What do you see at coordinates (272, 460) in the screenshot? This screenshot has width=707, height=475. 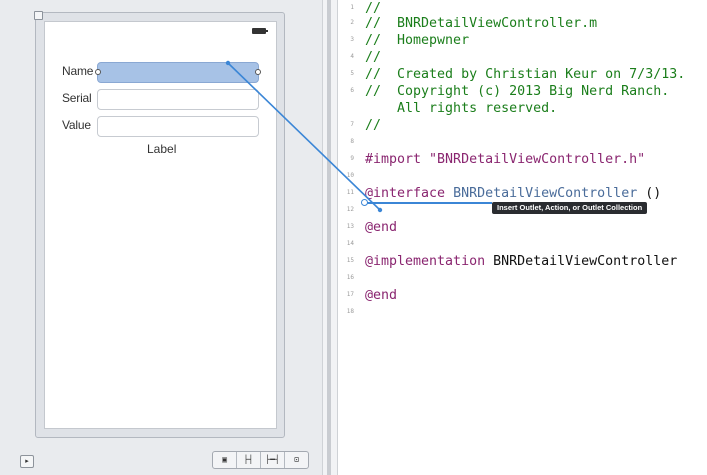 I see `resolve-constraints-button: ├━┤` at bounding box center [272, 460].